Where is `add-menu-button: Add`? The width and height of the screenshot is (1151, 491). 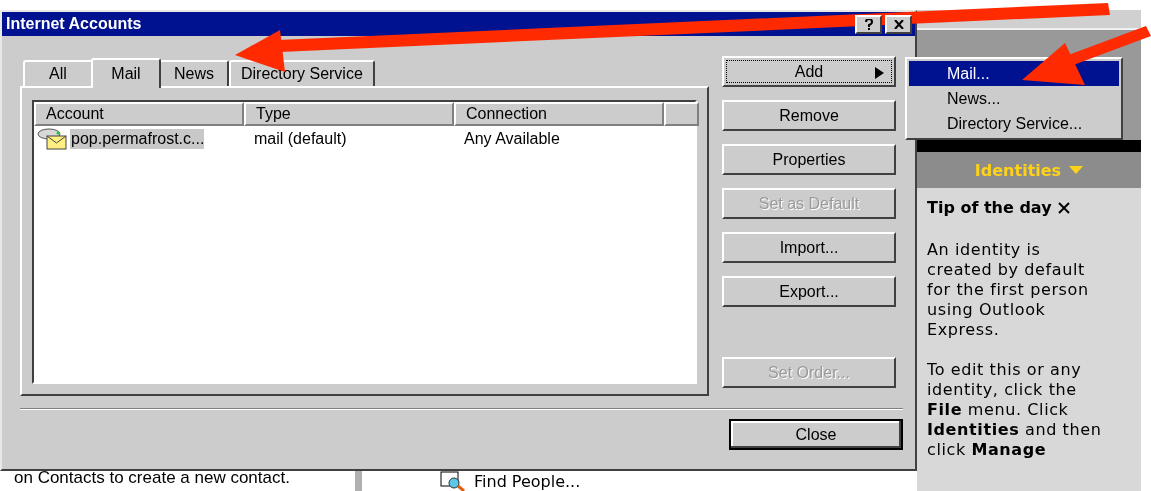 add-menu-button: Add is located at coordinates (809, 71).